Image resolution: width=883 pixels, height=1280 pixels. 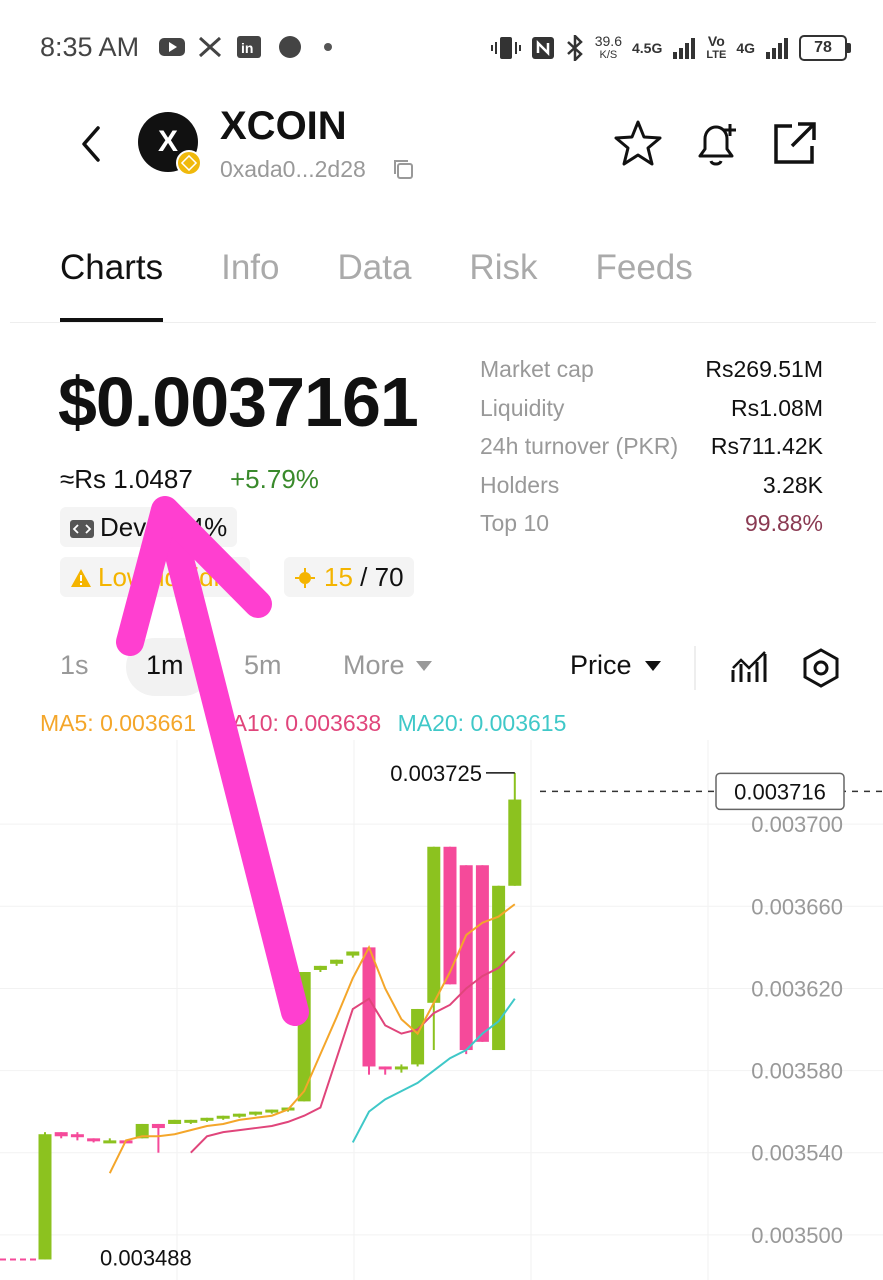 I want to click on dev-holding-text: Dev 2.44%, so click(x=164, y=527).